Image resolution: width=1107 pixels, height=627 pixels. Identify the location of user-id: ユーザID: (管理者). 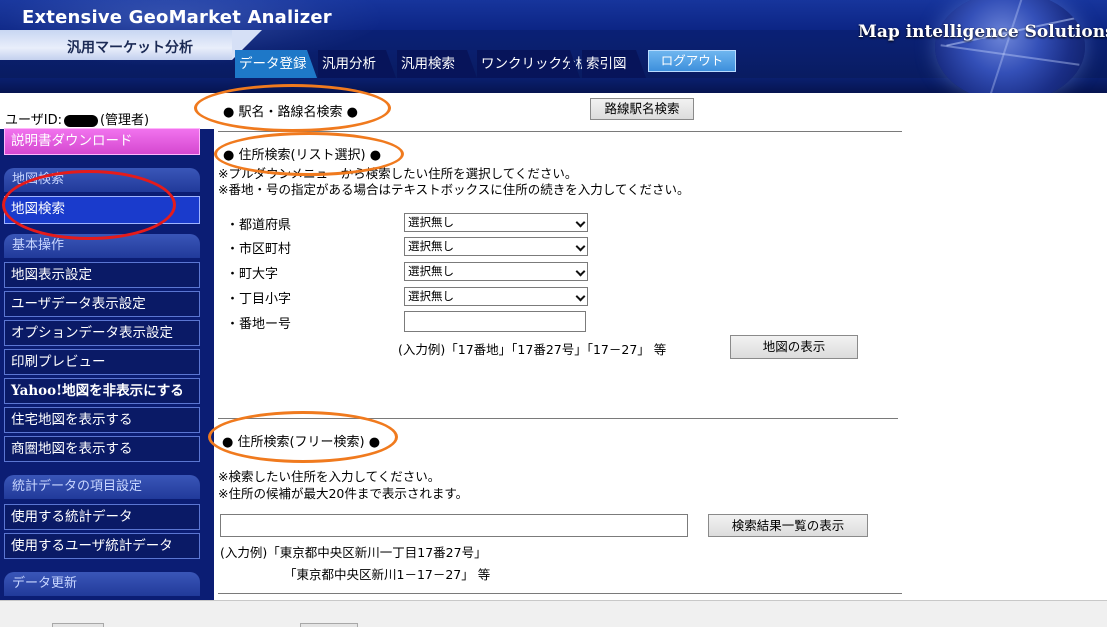
(77, 118).